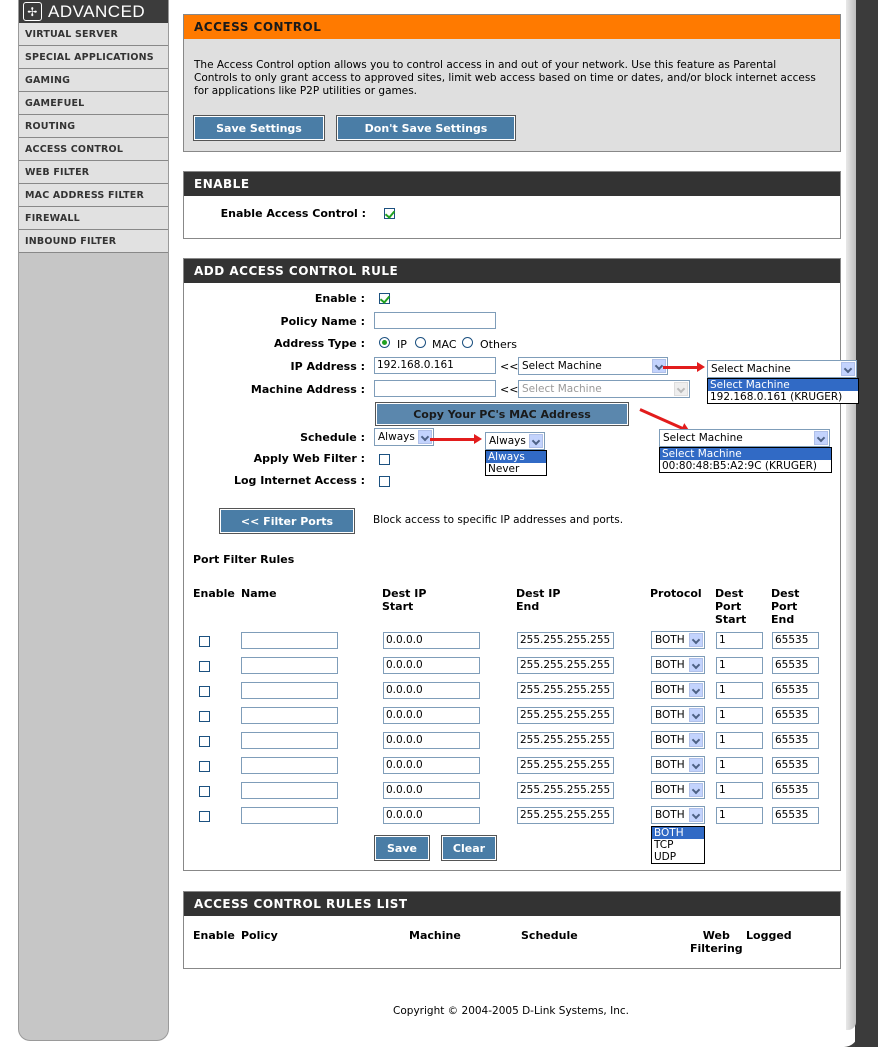 The image size is (878, 1047). I want to click on sidebar-item-web-filter: WEB FILTER, so click(93, 172).